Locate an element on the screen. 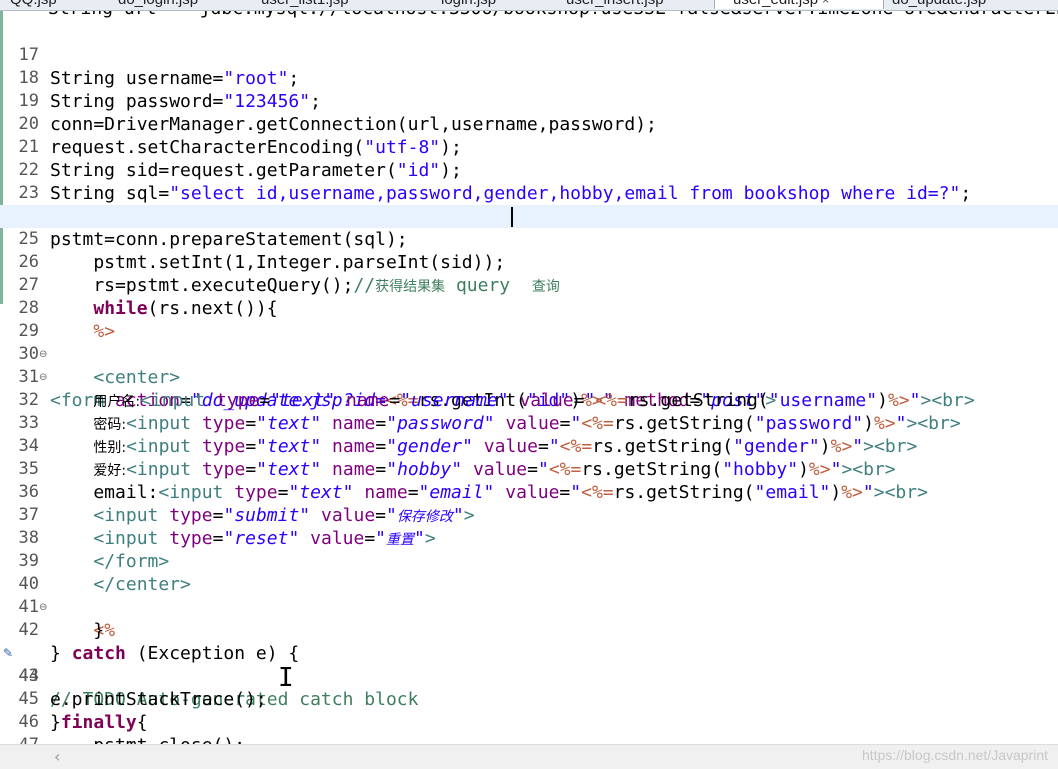  code-line: 39 </center> is located at coordinates (529, 561).